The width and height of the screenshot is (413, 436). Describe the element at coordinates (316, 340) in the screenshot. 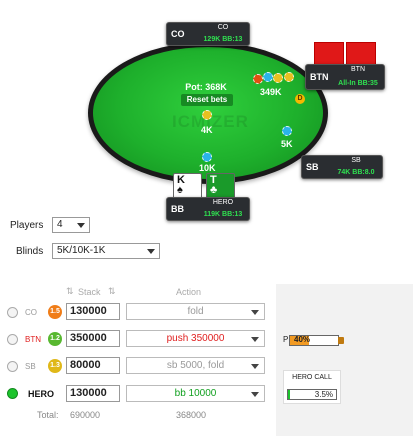

I see `p-bar: 40%` at that location.